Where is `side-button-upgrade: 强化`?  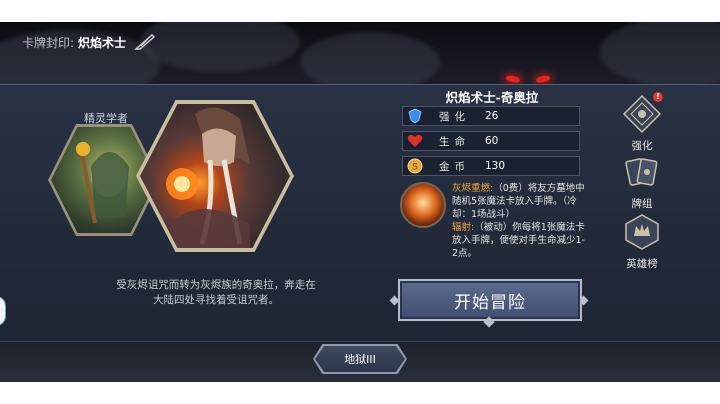 side-button-upgrade: 强化 is located at coordinates (642, 123).